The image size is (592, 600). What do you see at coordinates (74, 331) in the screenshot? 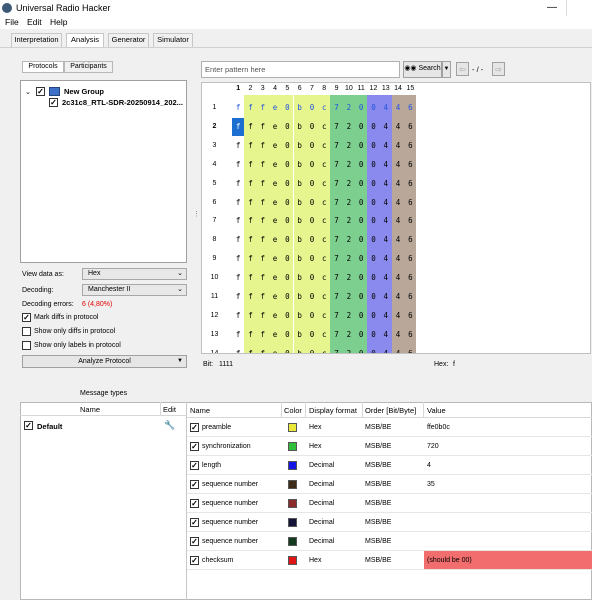
I see `show-diffs-label: Show only diffs in protocol` at bounding box center [74, 331].